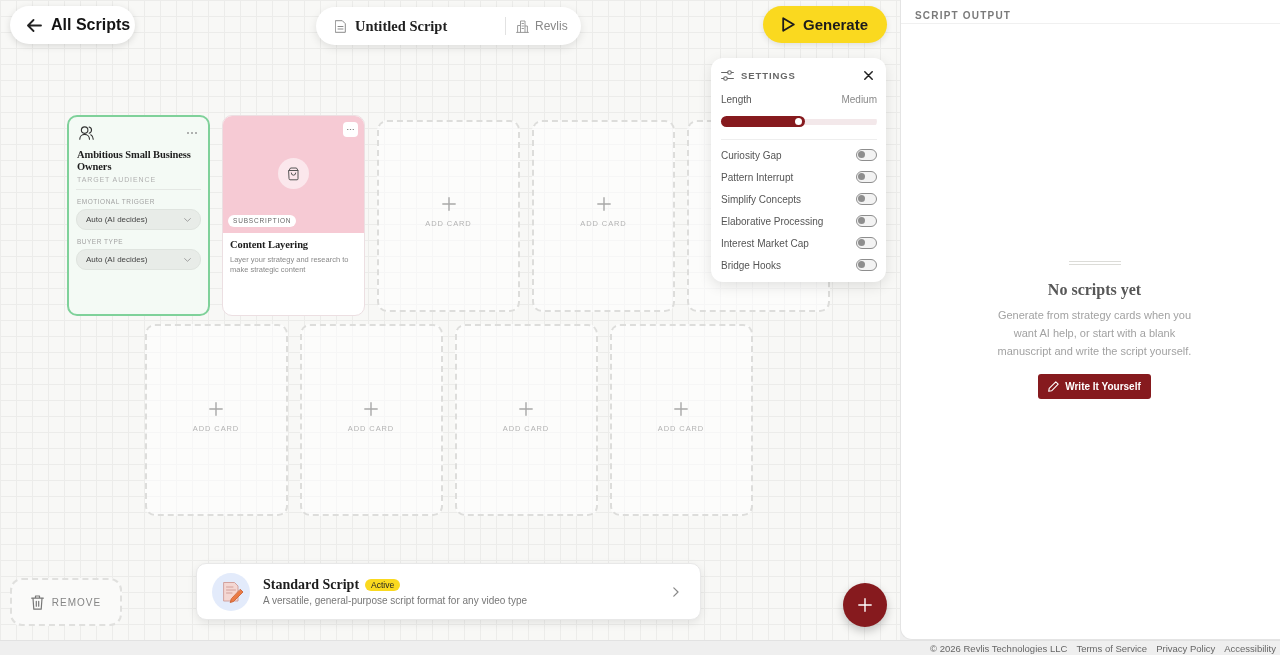 This screenshot has height=655, width=1280. What do you see at coordinates (761, 199) in the screenshot?
I see `toggle-label: Simplify Concepts` at bounding box center [761, 199].